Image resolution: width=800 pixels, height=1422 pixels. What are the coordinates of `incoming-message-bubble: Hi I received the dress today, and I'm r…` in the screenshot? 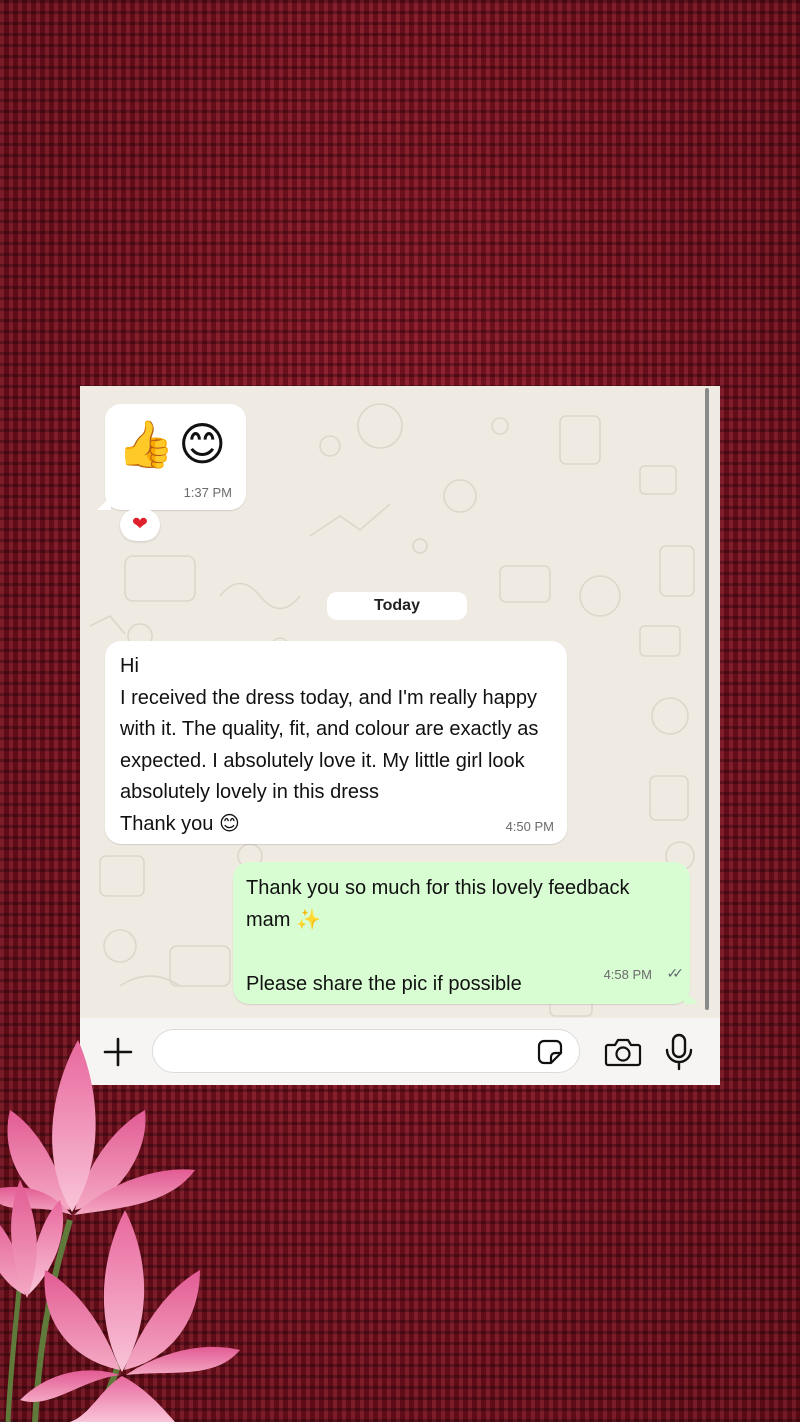 It's located at (336, 742).